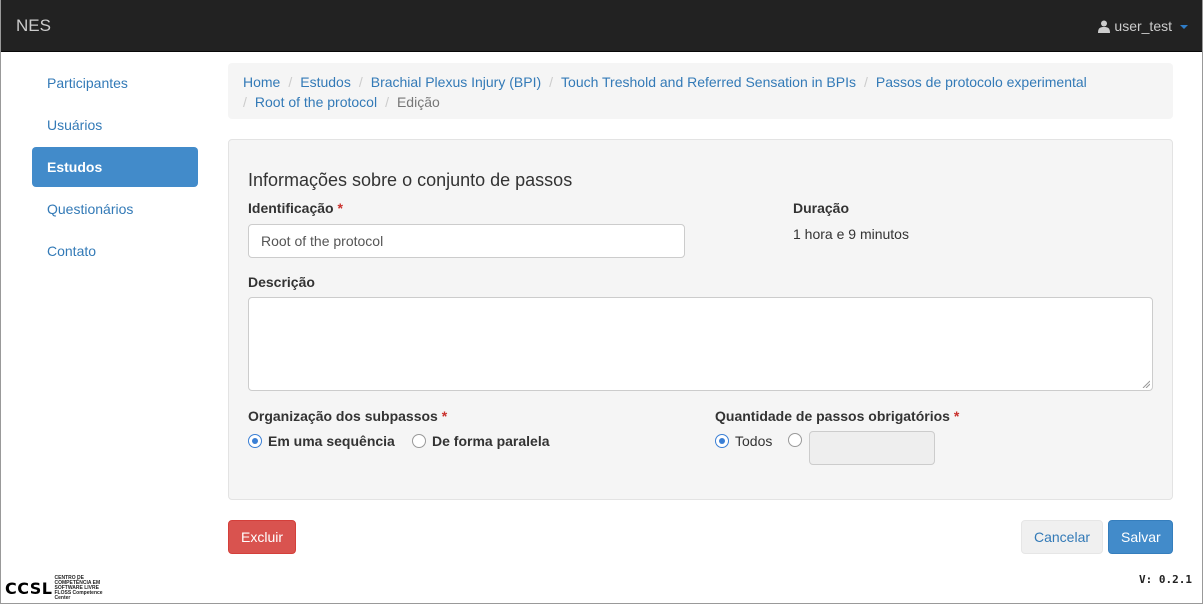 Image resolution: width=1203 pixels, height=604 pixels. I want to click on radio-quantidade, so click(798, 440).